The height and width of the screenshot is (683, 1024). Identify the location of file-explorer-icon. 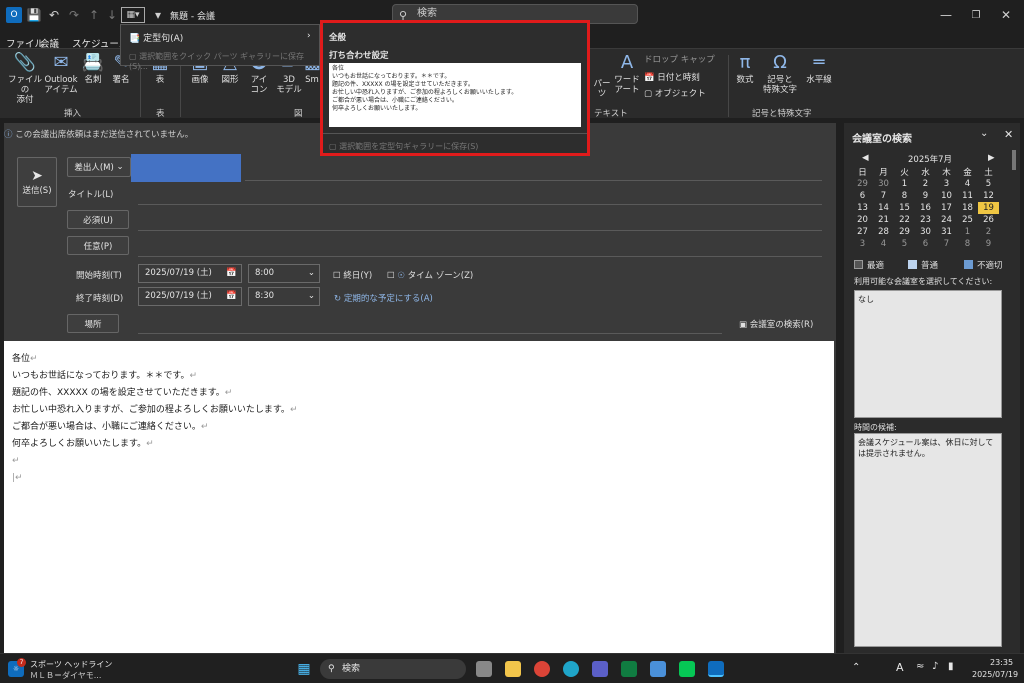
(513, 669).